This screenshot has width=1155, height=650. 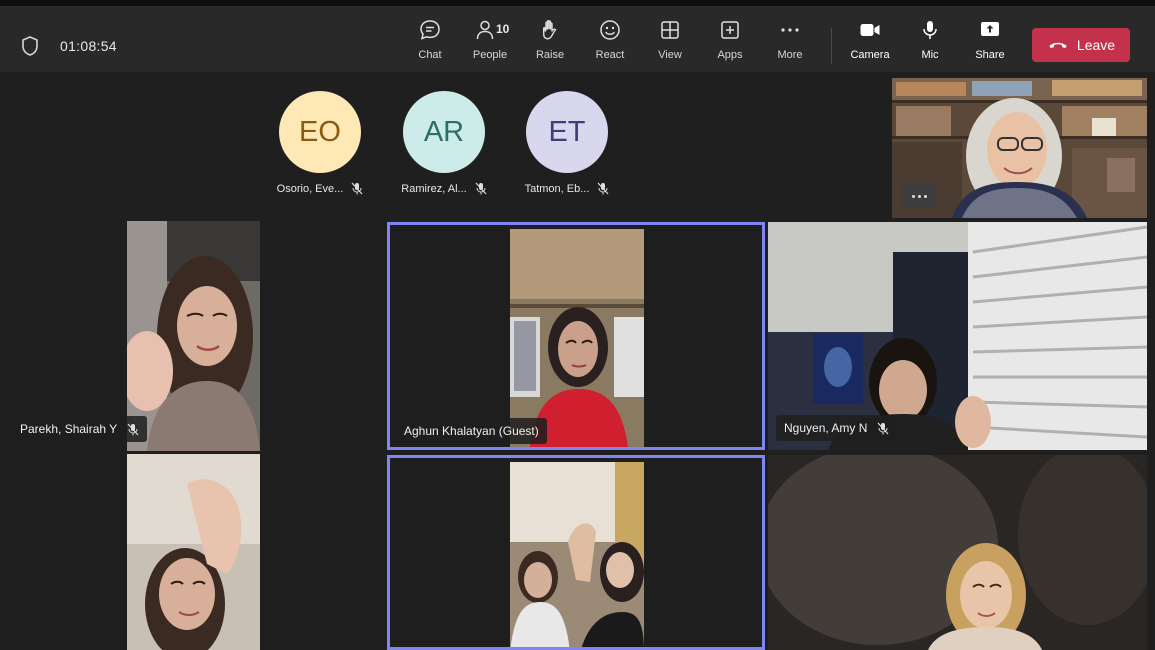 What do you see at coordinates (610, 55) in the screenshot?
I see `react-label: React` at bounding box center [610, 55].